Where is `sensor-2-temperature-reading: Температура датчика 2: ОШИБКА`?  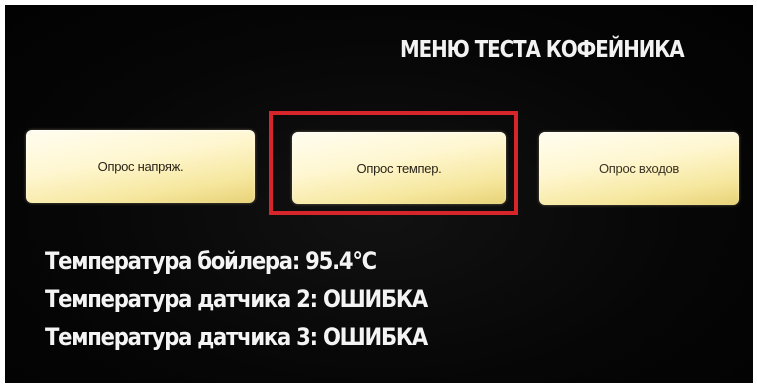 sensor-2-temperature-reading: Температура датчика 2: ОШИБКА is located at coordinates (236, 299).